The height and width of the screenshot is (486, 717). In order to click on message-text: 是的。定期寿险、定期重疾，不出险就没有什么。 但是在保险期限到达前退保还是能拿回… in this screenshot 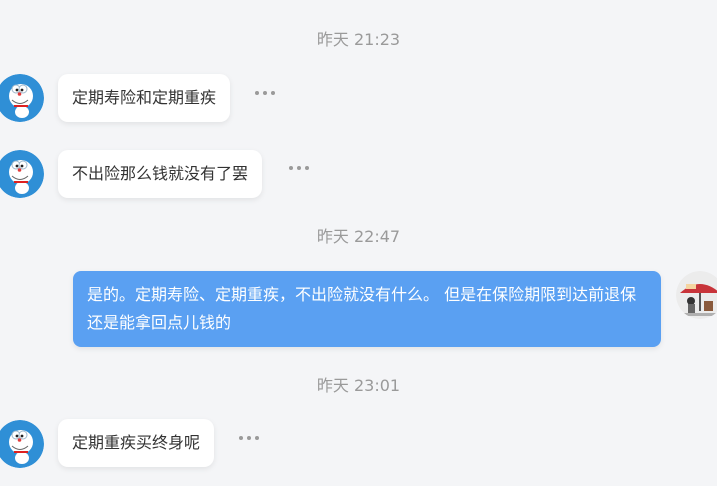, I will do `click(362, 308)`.